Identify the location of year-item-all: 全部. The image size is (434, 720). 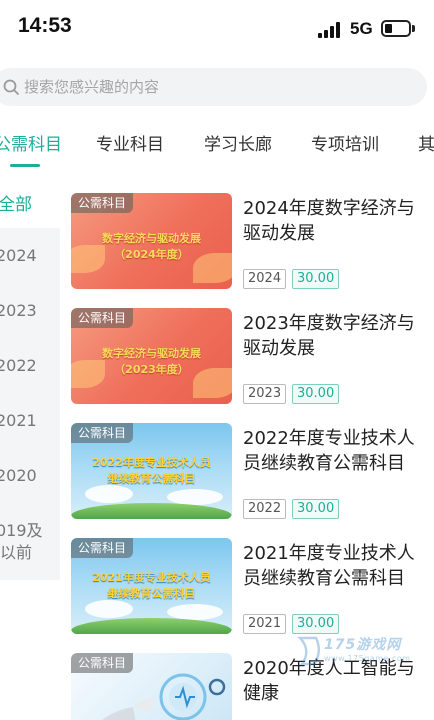
(16, 202).